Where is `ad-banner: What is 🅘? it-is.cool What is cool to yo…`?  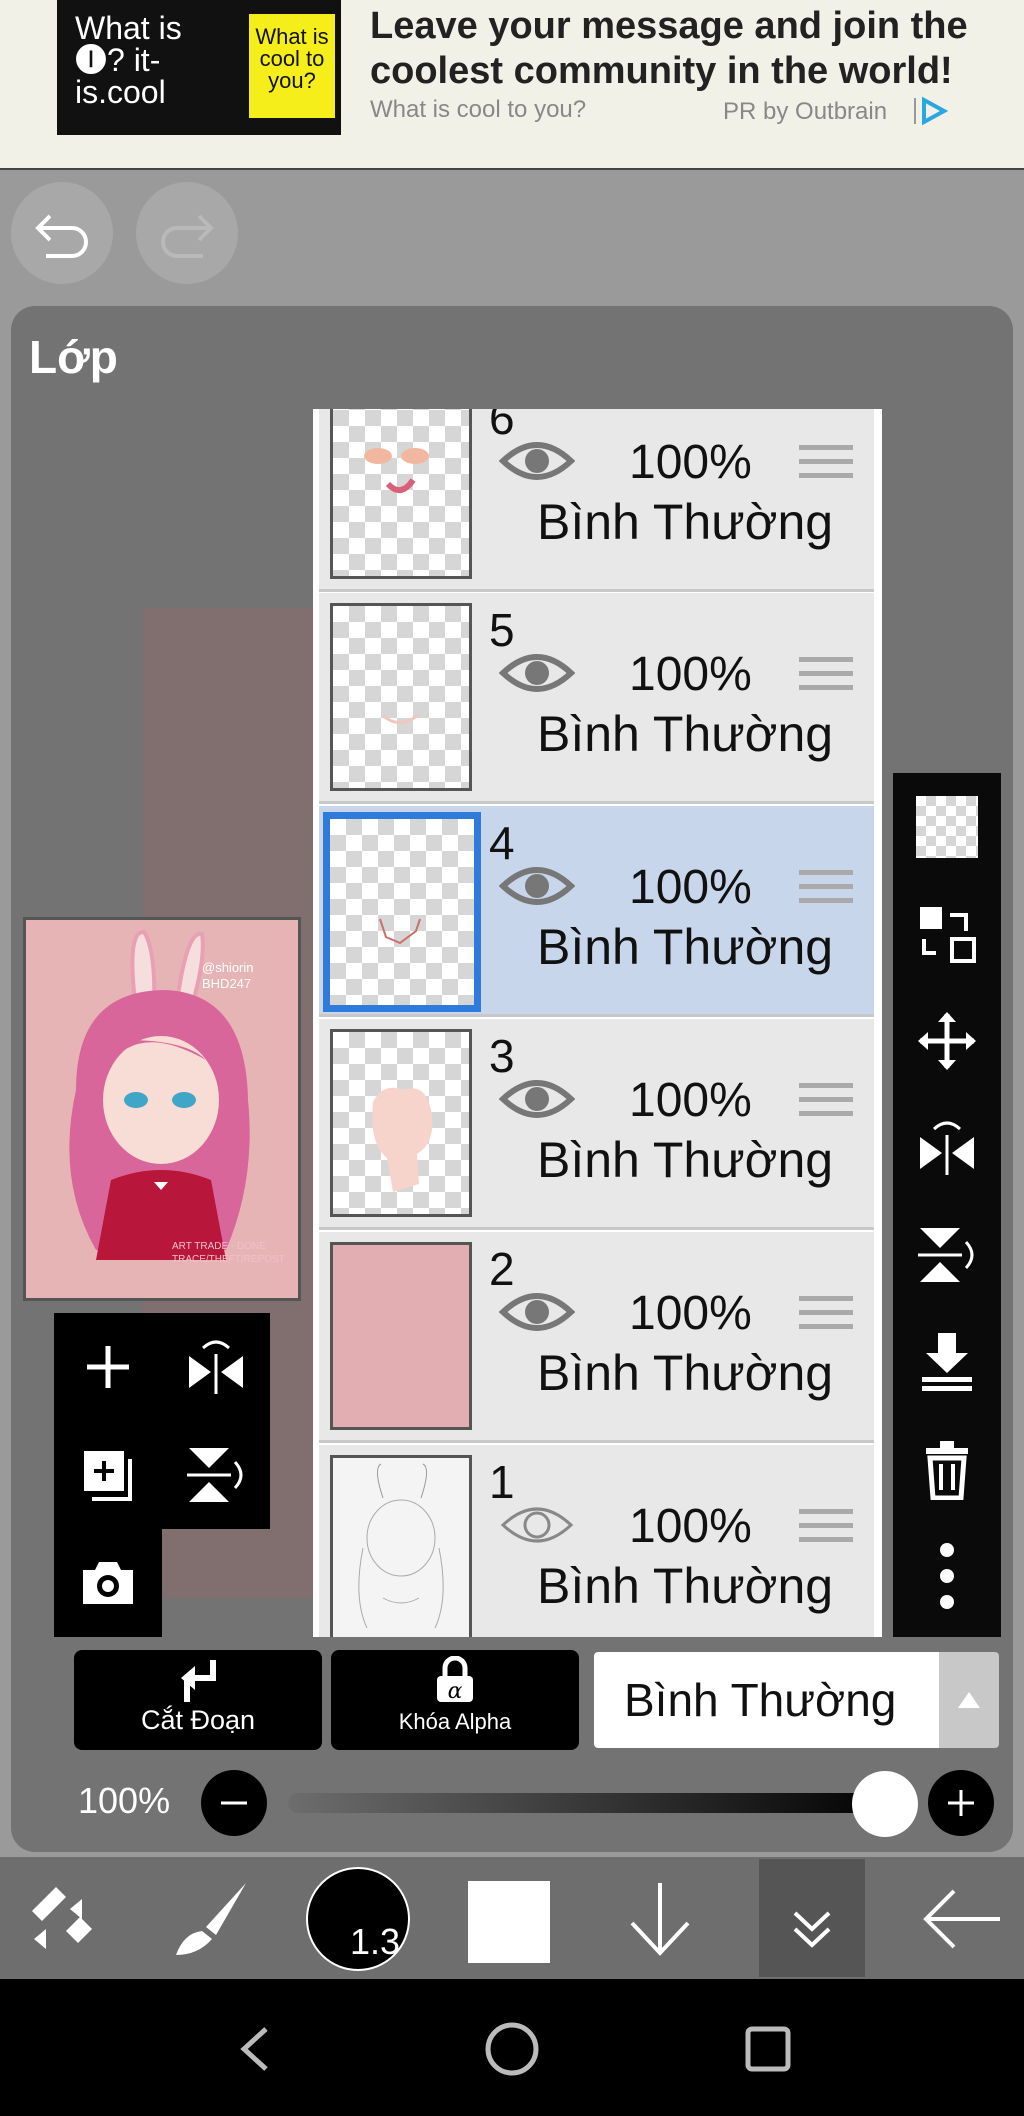
ad-banner: What is 🅘? it-is.cool What is cool to yo… is located at coordinates (512, 85).